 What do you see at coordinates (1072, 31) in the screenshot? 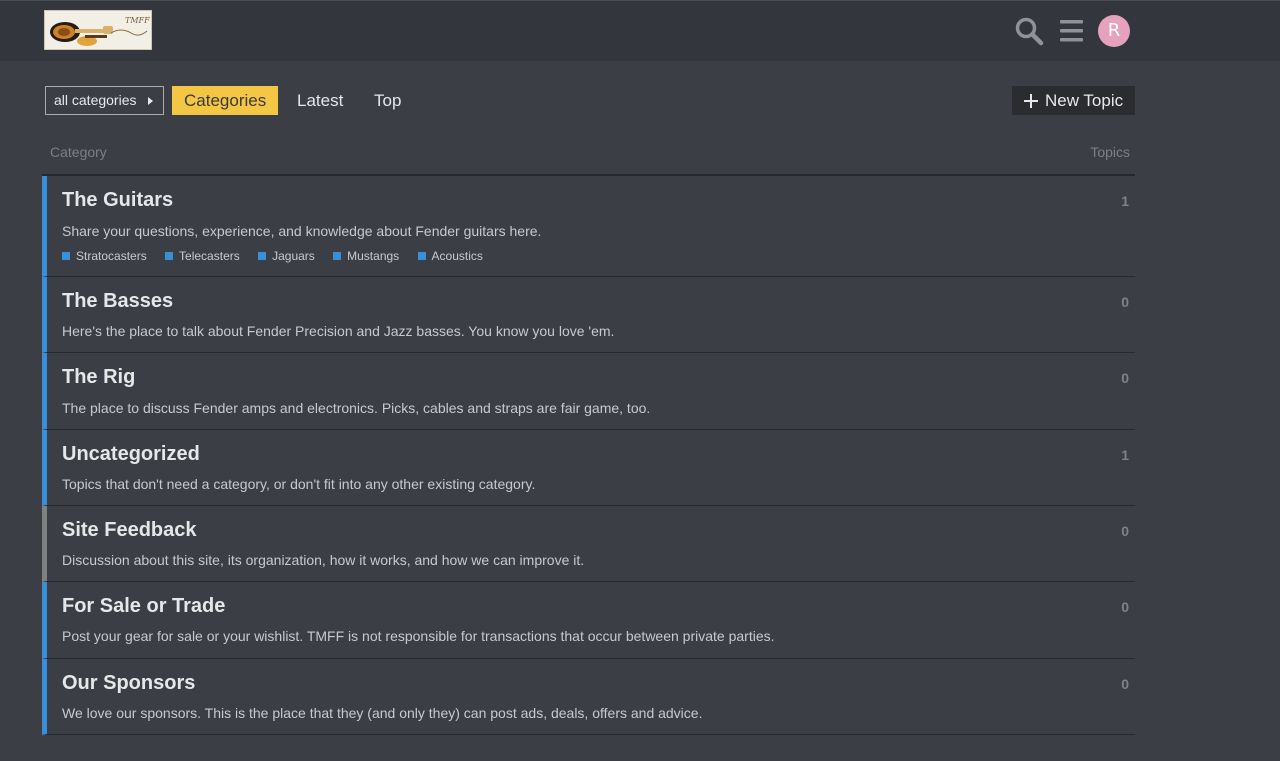
I see `hamburger-menu-icon` at bounding box center [1072, 31].